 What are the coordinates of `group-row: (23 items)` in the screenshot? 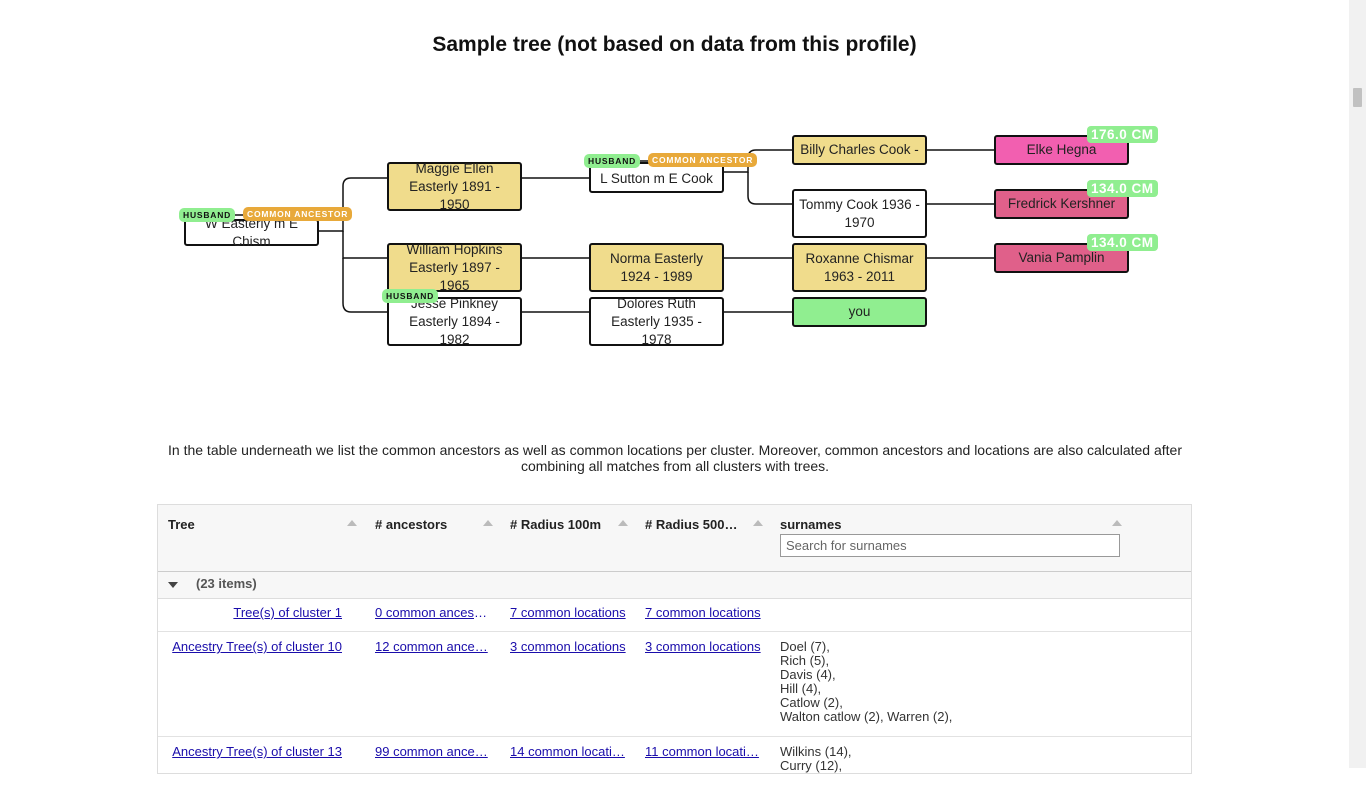 It's located at (674, 585).